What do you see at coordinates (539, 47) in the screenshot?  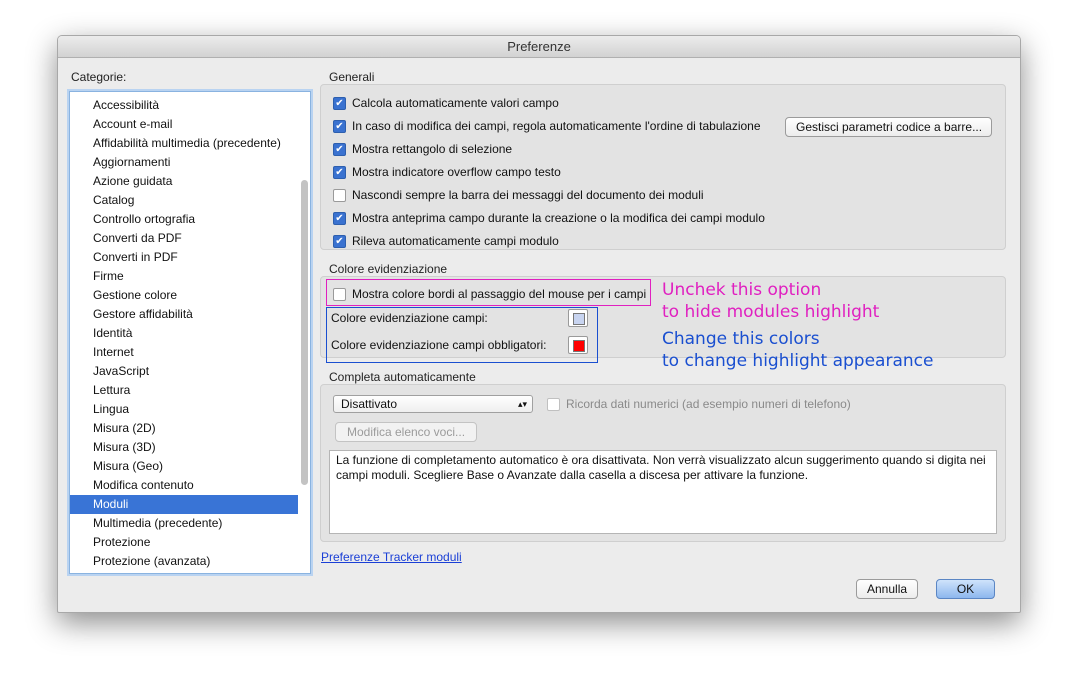 I see `window-title: Preferenze` at bounding box center [539, 47].